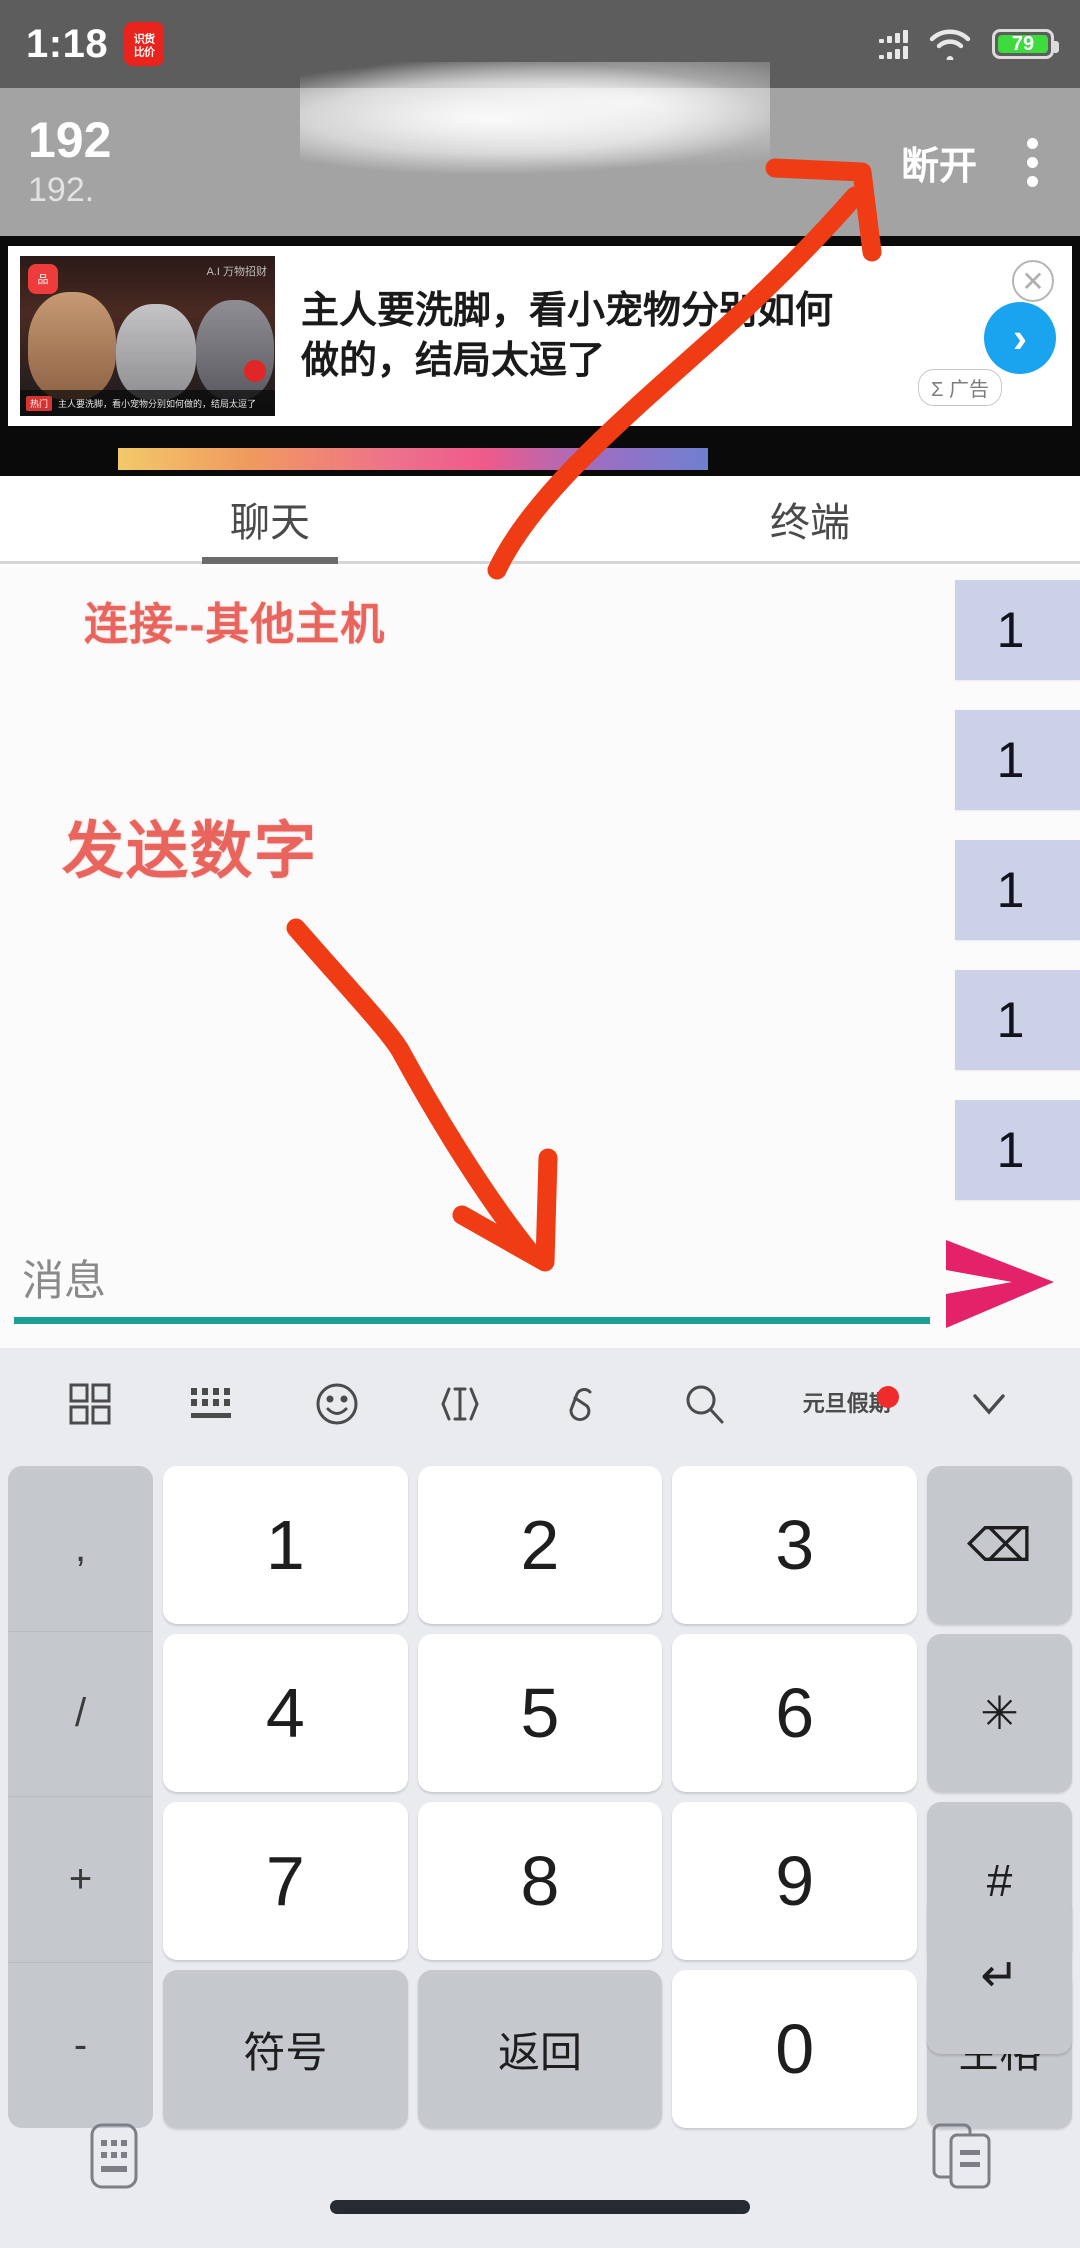 The width and height of the screenshot is (1080, 2248). What do you see at coordinates (999, 1713) in the screenshot?
I see `asterisk-key: ✳` at bounding box center [999, 1713].